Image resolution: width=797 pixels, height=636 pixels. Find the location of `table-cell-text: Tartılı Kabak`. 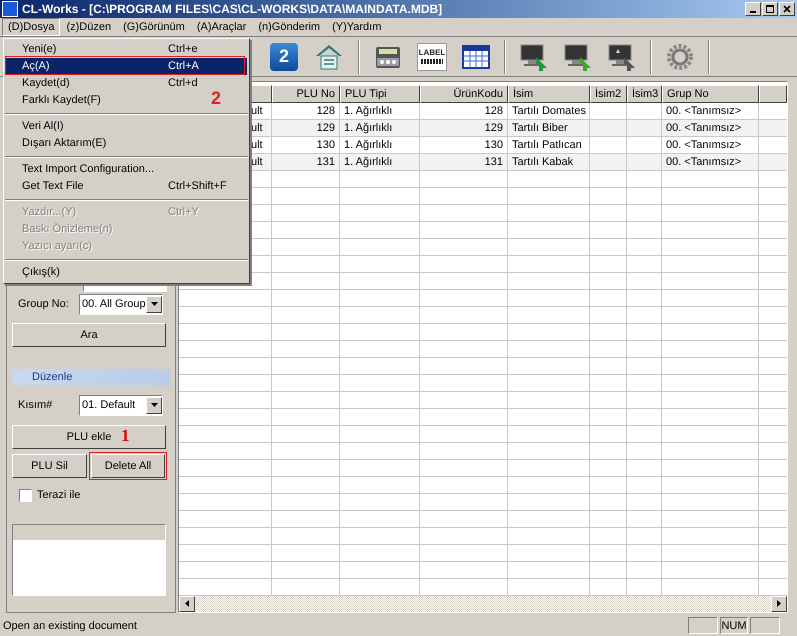

table-cell-text: Tartılı Kabak is located at coordinates (543, 162).